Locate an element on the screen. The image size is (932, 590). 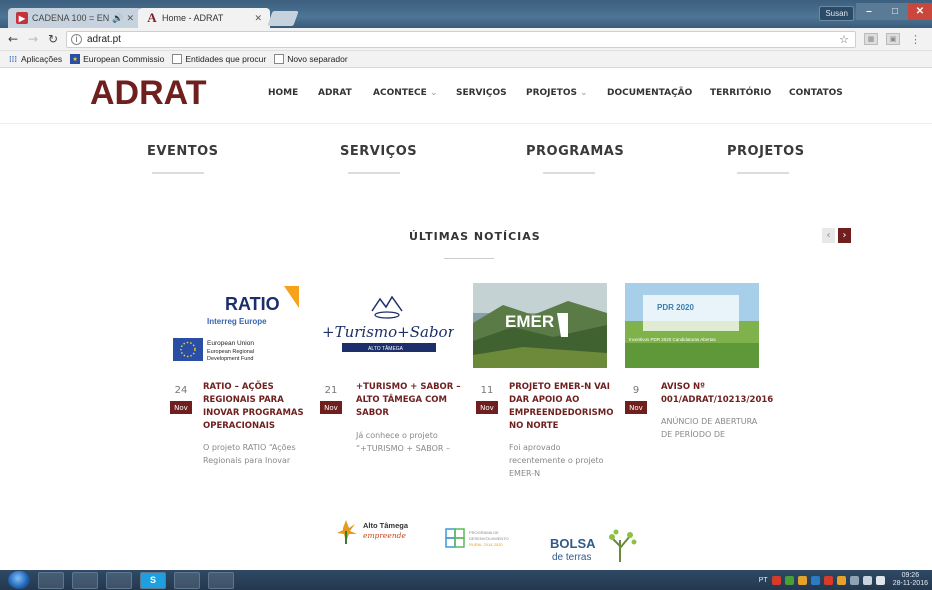
alto-tamega-empreende-logo: Alto Tâmega empreende is located at coordinates (380, 531).